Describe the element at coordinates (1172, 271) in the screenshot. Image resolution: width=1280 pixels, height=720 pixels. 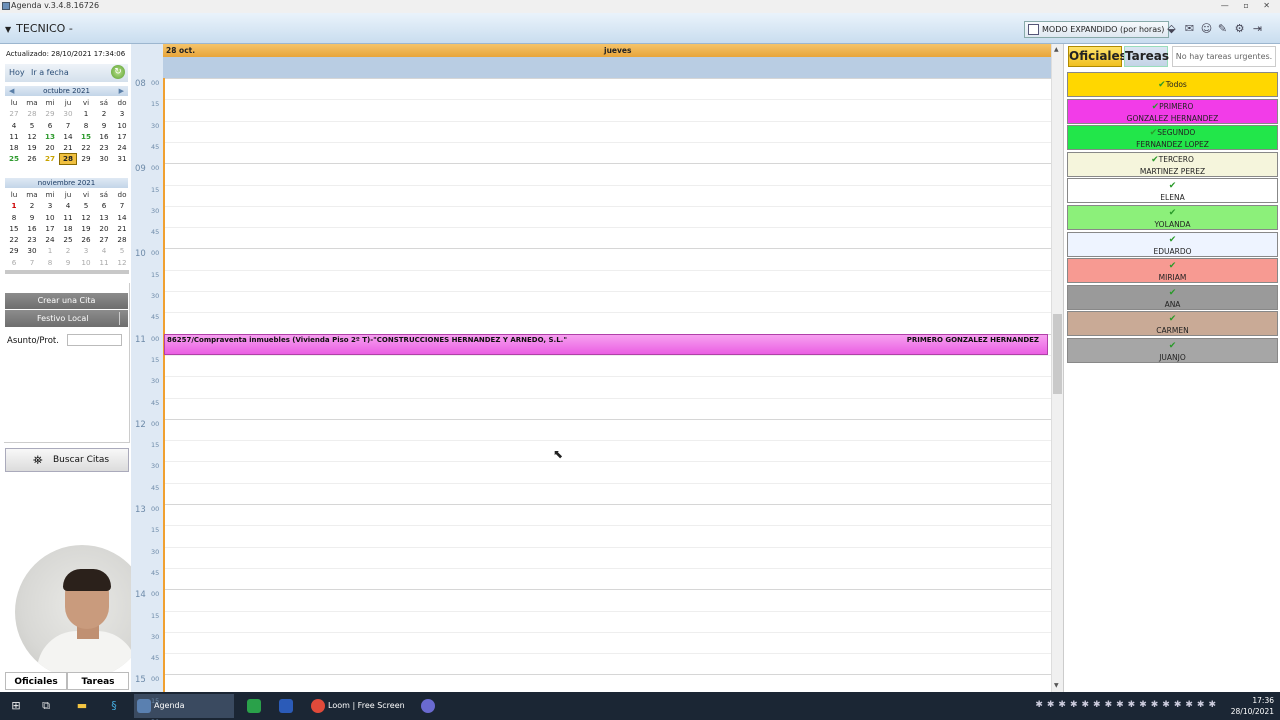
I see `officer-filter-miriam: ✔ MIRIAM` at that location.